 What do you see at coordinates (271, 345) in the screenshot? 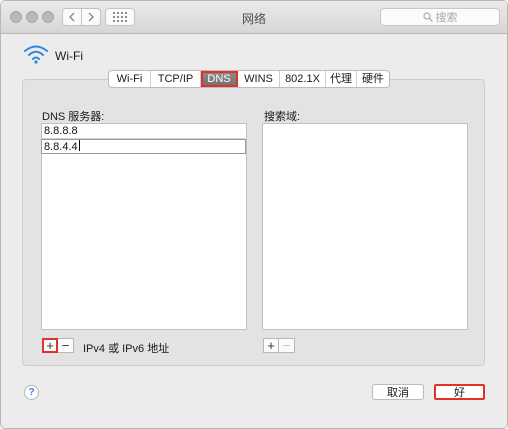
I see `add-search-domain-button: +` at bounding box center [271, 345].